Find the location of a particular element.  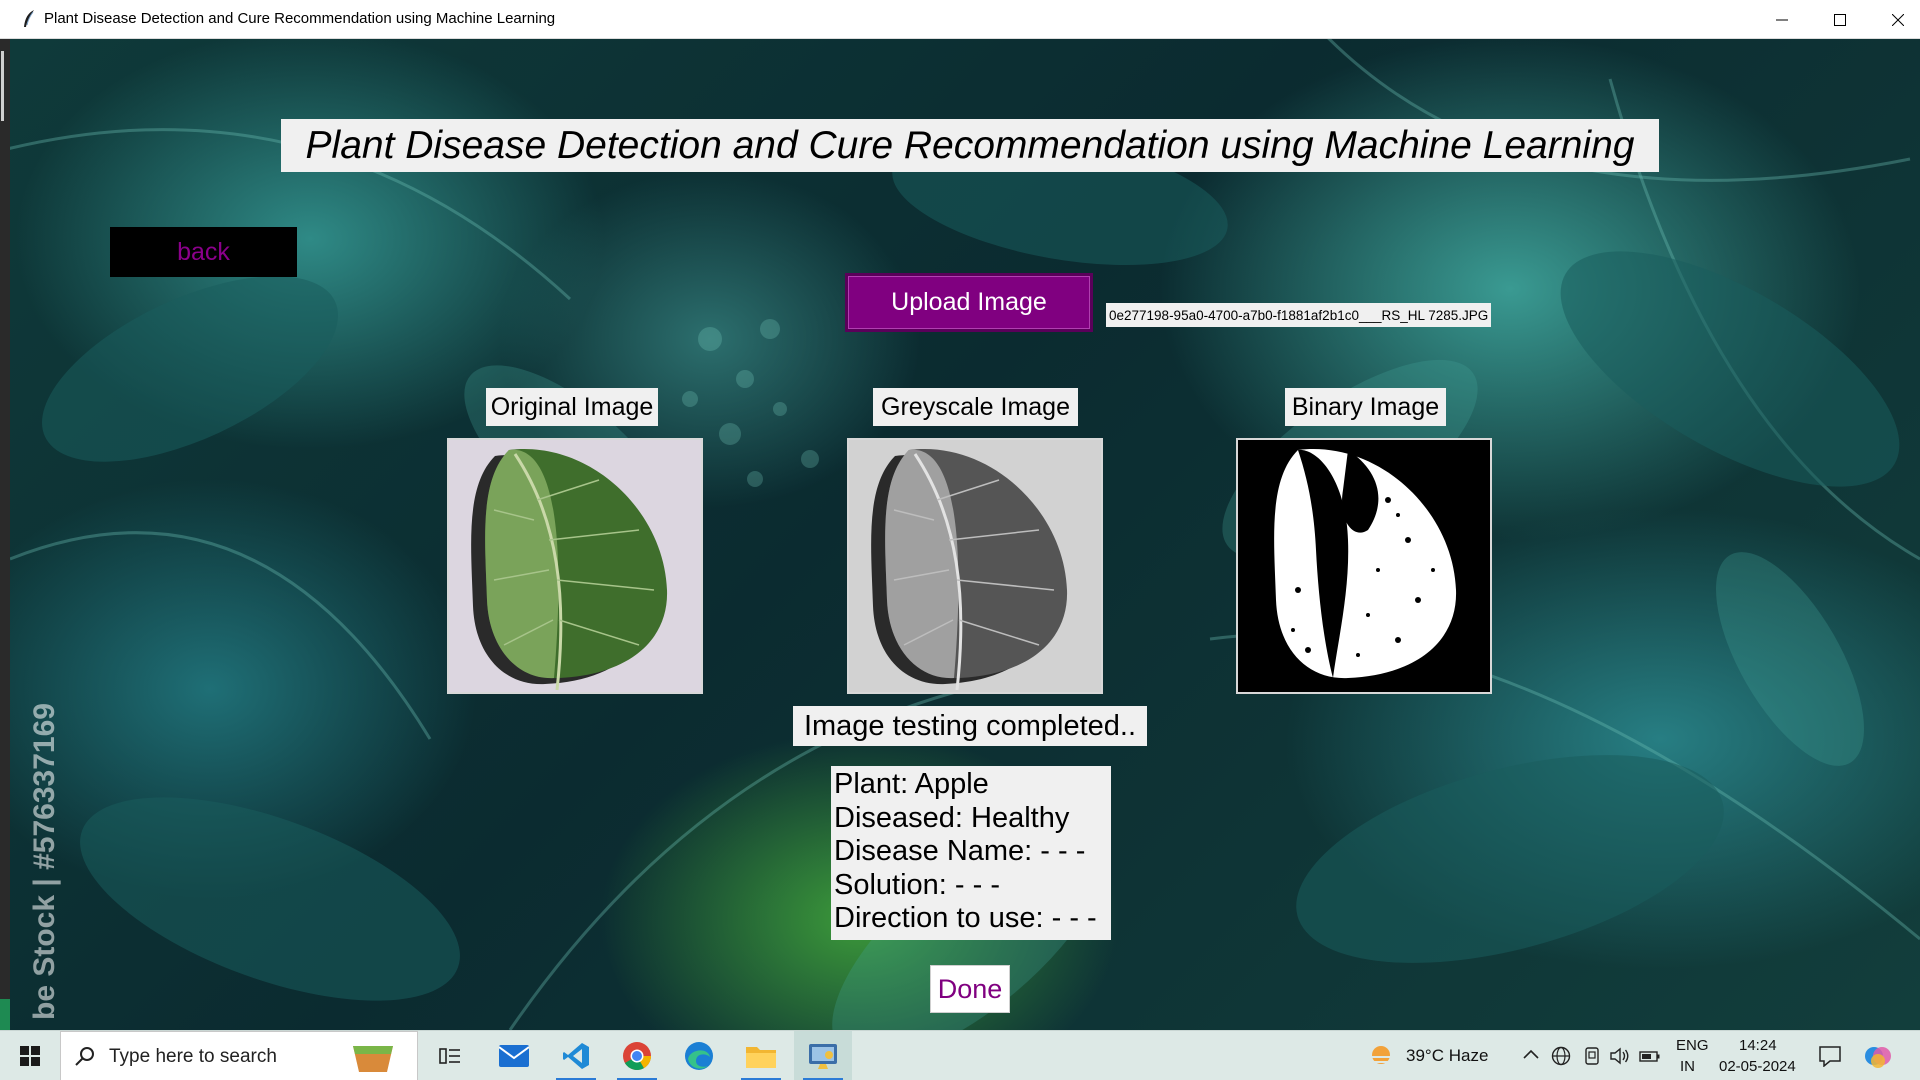

file-explorer-icon is located at coordinates (761, 1057).